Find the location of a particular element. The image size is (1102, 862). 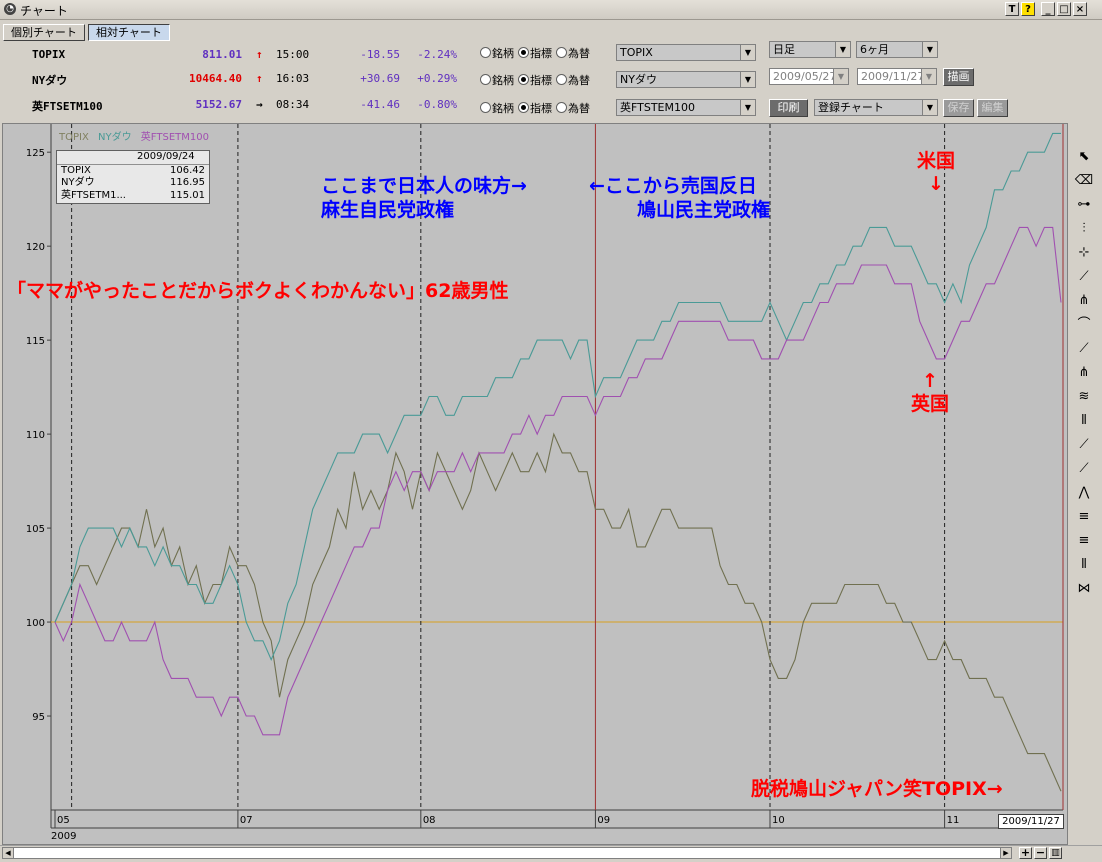

info-row: 英FTSETM1... 115.01 is located at coordinates (133, 196).